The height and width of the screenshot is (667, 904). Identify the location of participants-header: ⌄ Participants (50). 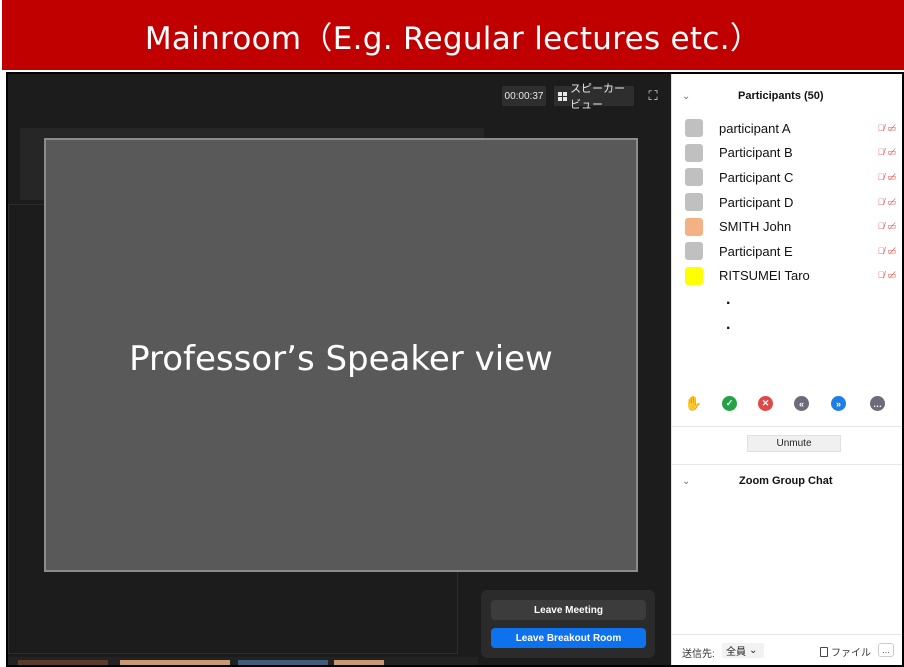
(787, 96).